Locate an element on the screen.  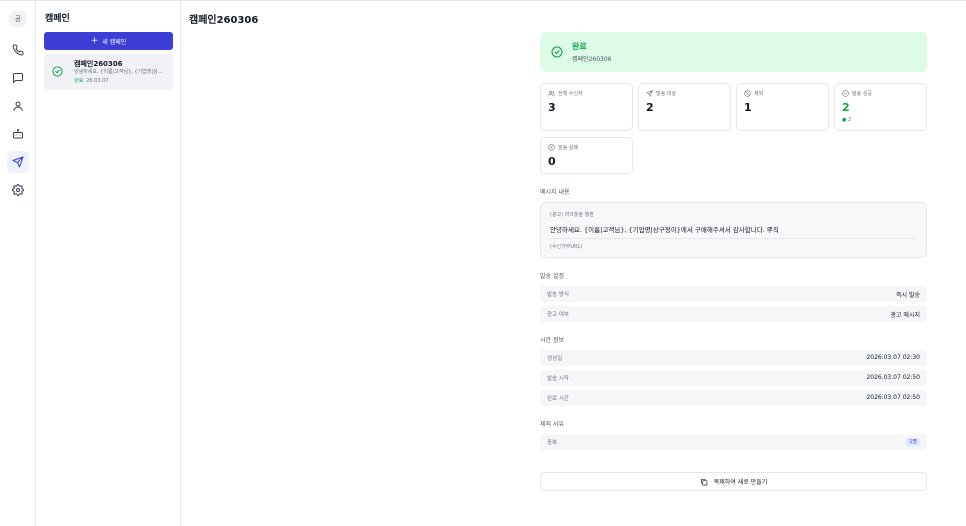
setting-row-send-method: 발송 방식 즉시 발송 is located at coordinates (733, 294).